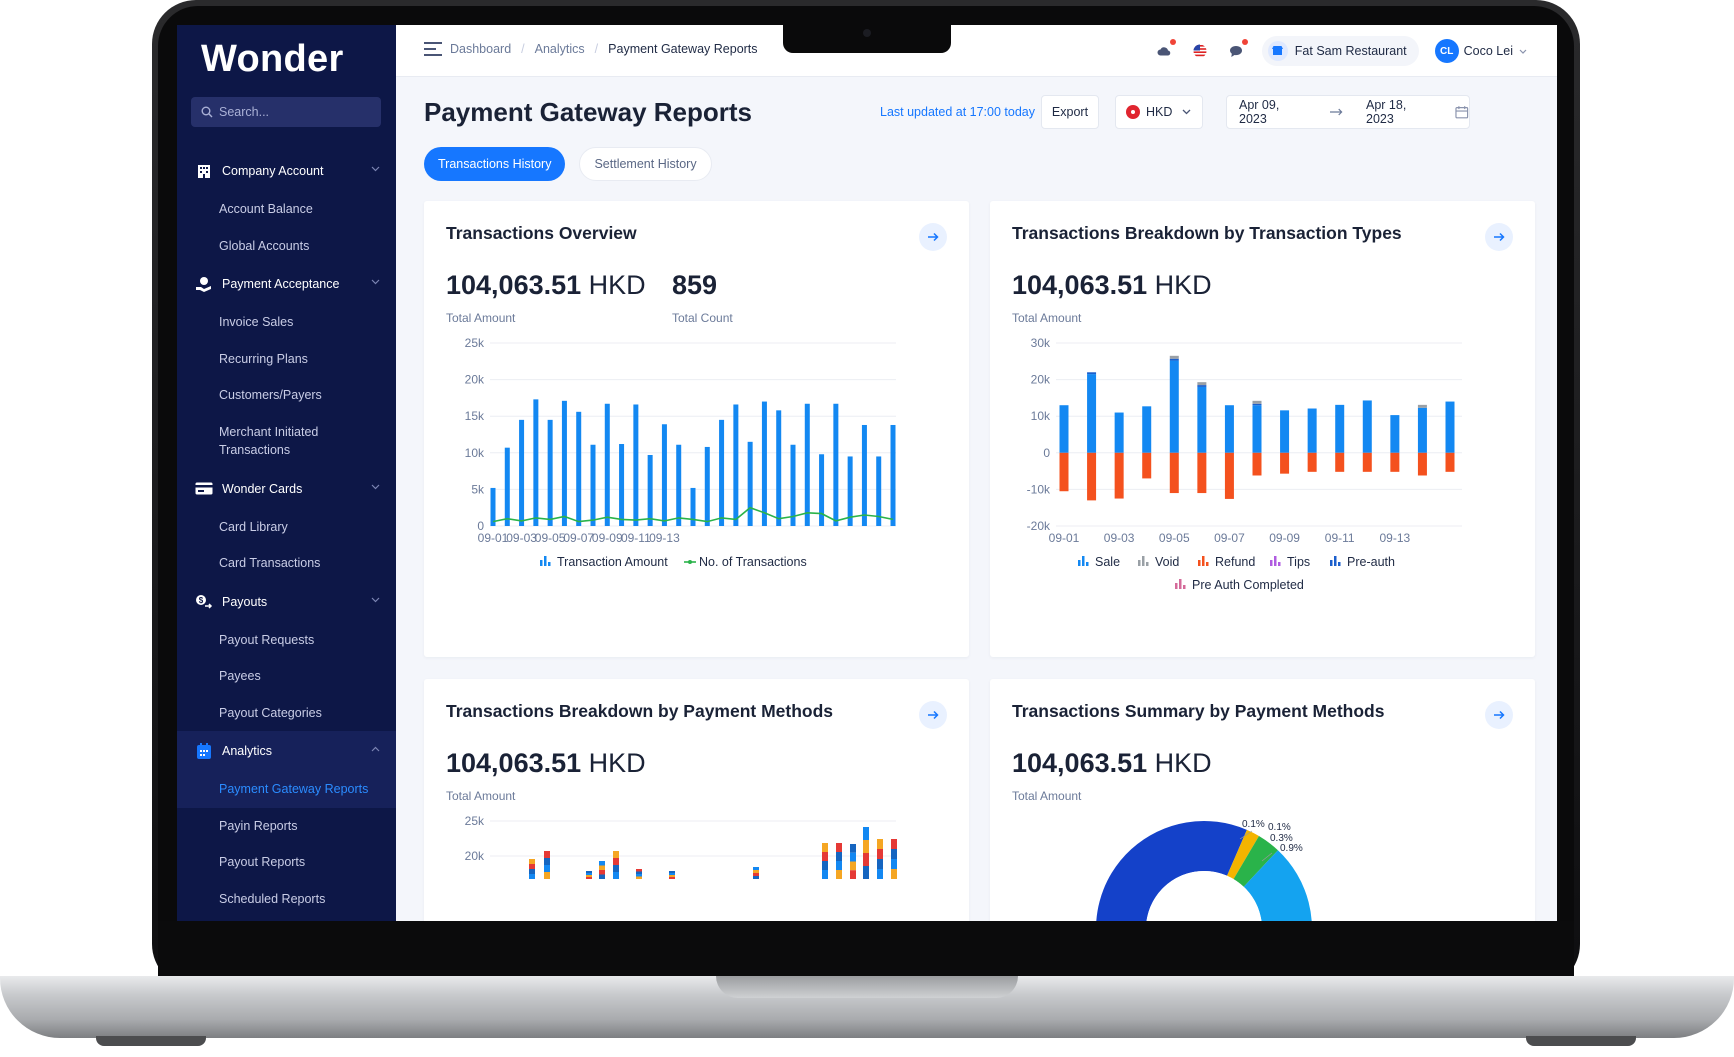 This screenshot has height=1057, width=1734. Describe the element at coordinates (1488, 51) in the screenshot. I see `user-menu: CL Coco Lei` at that location.